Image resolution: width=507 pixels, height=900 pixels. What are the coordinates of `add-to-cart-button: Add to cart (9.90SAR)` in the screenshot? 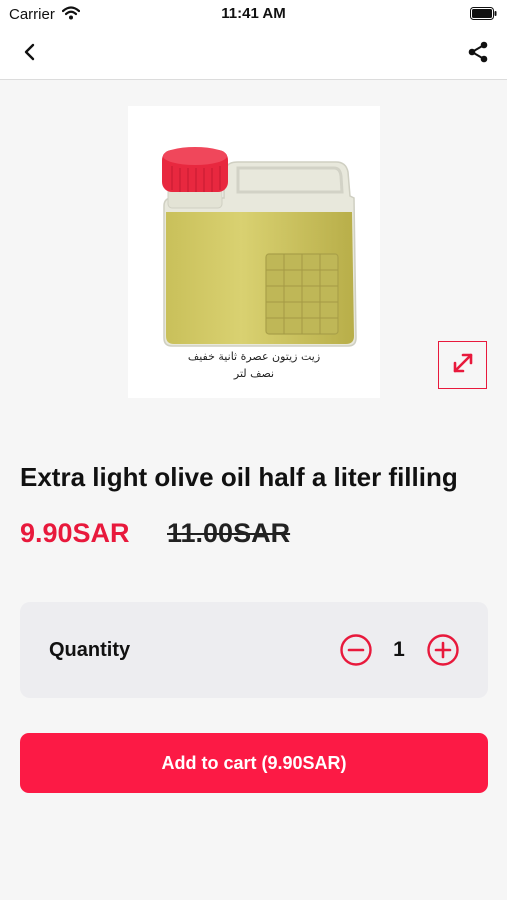 It's located at (254, 763).